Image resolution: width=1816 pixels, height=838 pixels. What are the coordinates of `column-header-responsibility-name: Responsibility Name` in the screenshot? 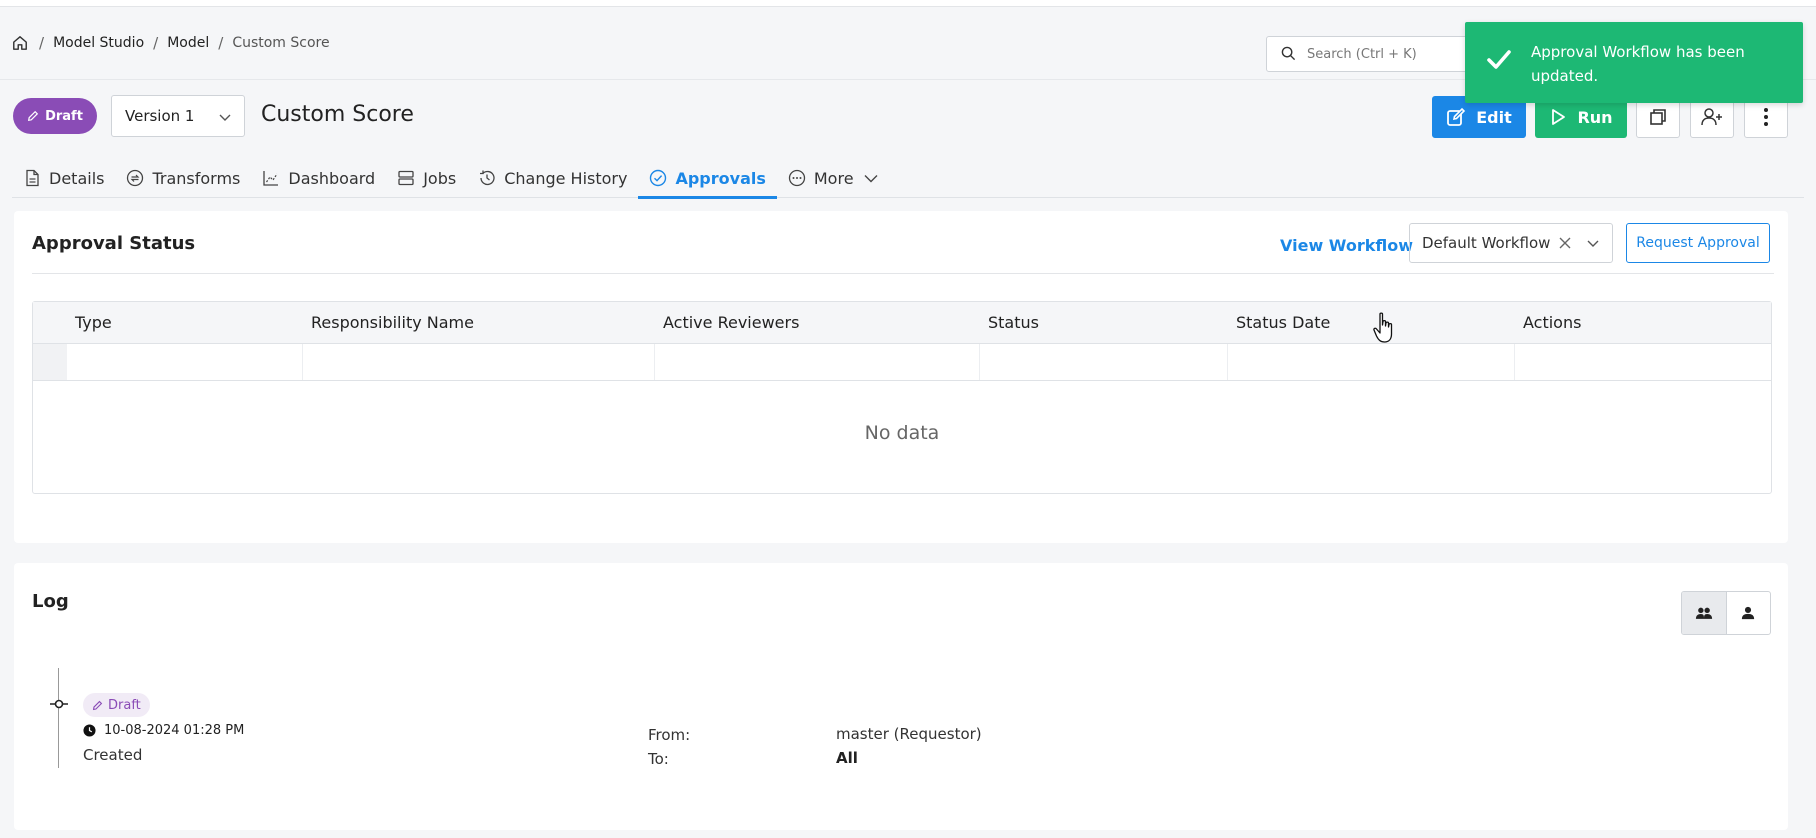 It's located at (392, 322).